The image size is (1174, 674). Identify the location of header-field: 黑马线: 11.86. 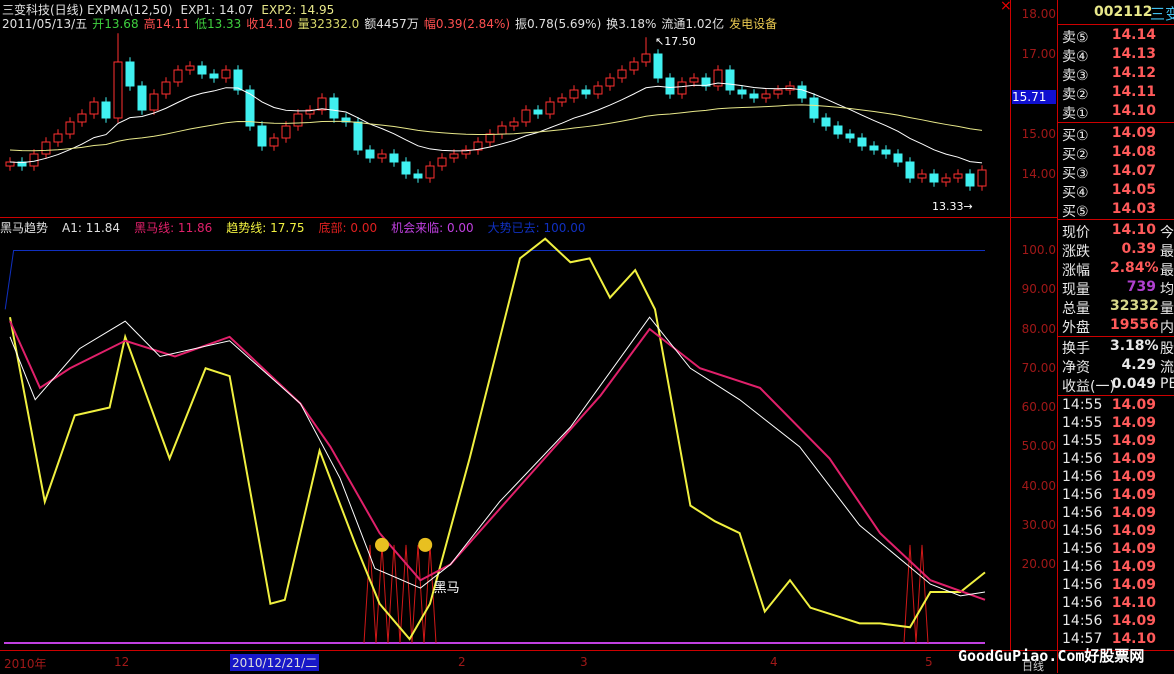
(173, 228).